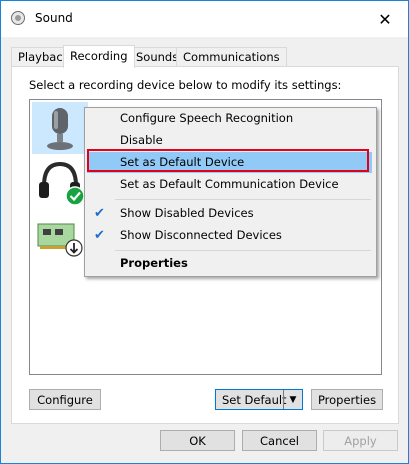 This screenshot has width=409, height=464. I want to click on close-icon: ✕, so click(385, 19).